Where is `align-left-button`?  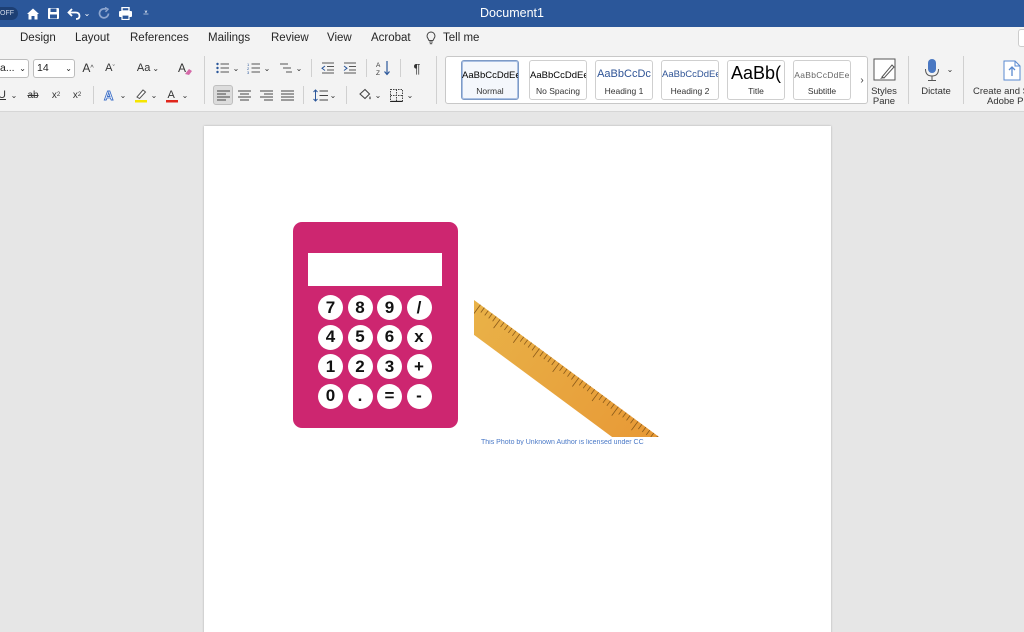 align-left-button is located at coordinates (223, 95).